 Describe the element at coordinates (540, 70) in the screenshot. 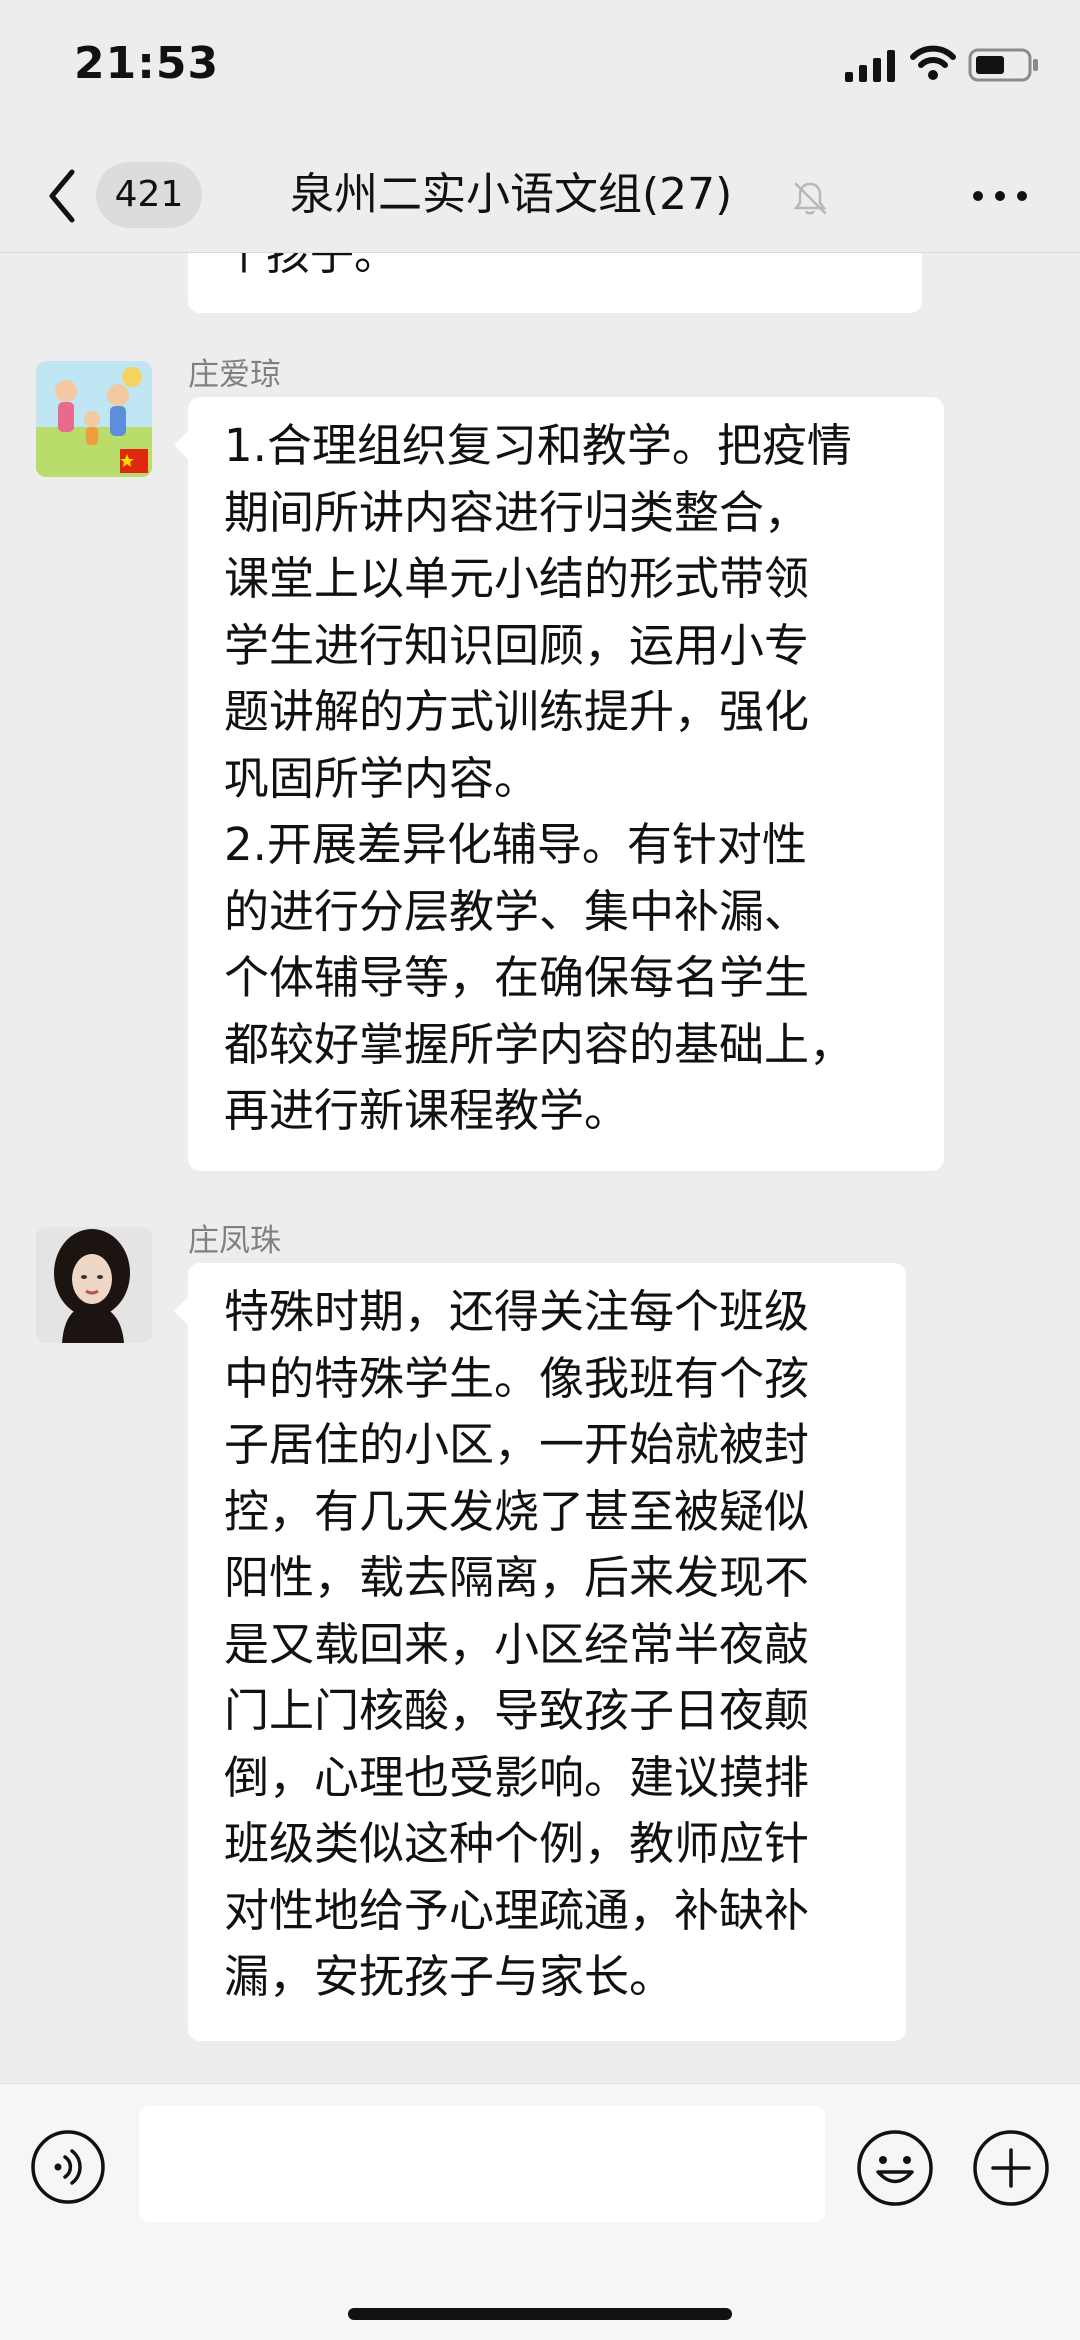

I see `status-bar: 21:53` at that location.